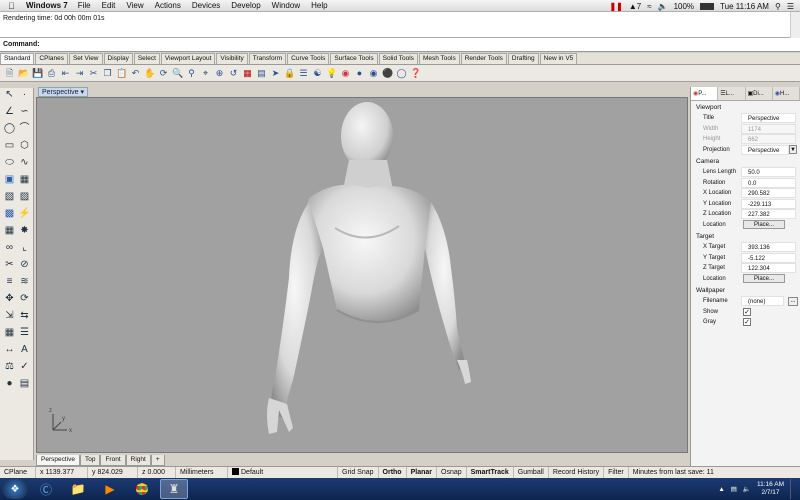  What do you see at coordinates (795, 25) in the screenshot?
I see `history-scrollbar` at bounding box center [795, 25].